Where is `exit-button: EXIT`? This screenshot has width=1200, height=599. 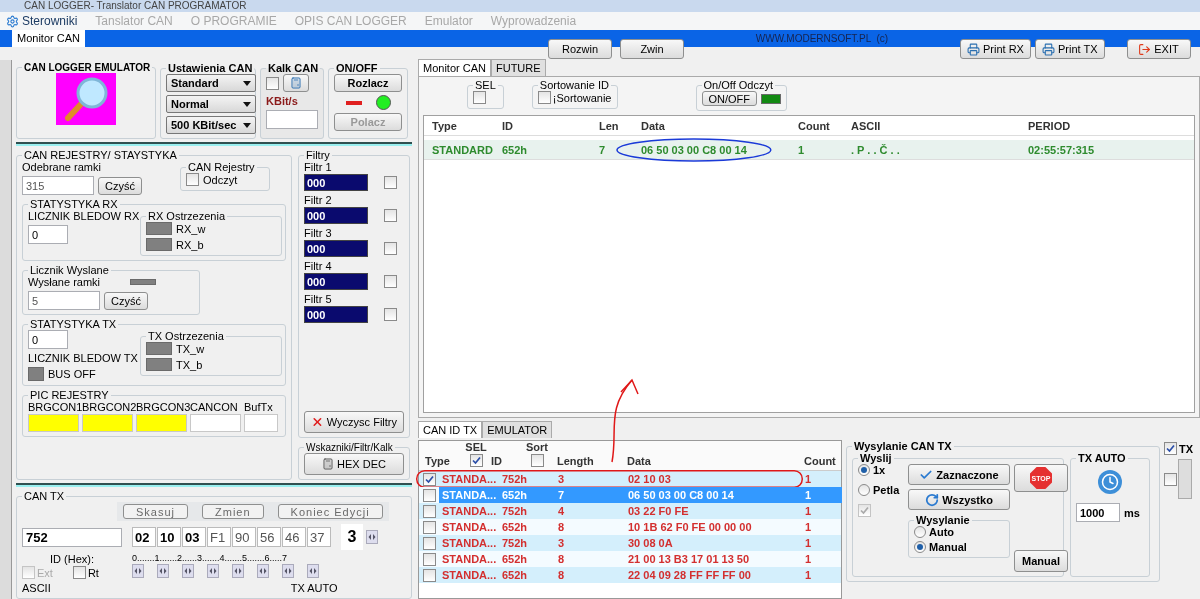 exit-button: EXIT is located at coordinates (1158, 49).